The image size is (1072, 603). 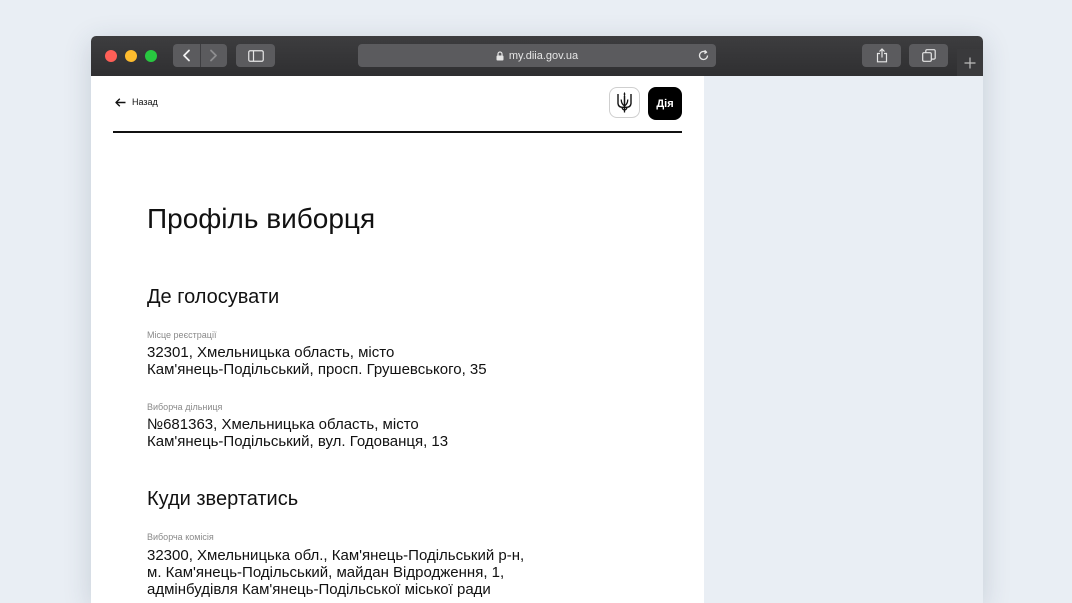 What do you see at coordinates (397, 132) in the screenshot?
I see `header-divider` at bounding box center [397, 132].